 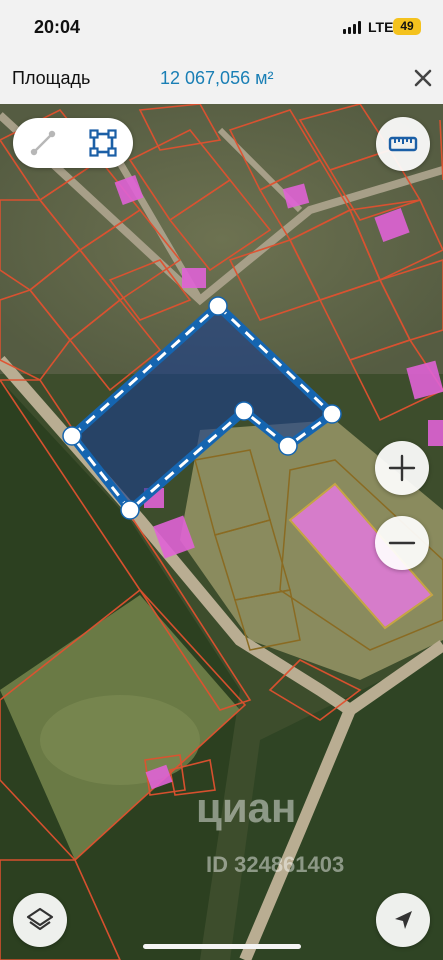 I want to click on measure-header: Площадь 12 067,056 м², so click(x=221, y=78).